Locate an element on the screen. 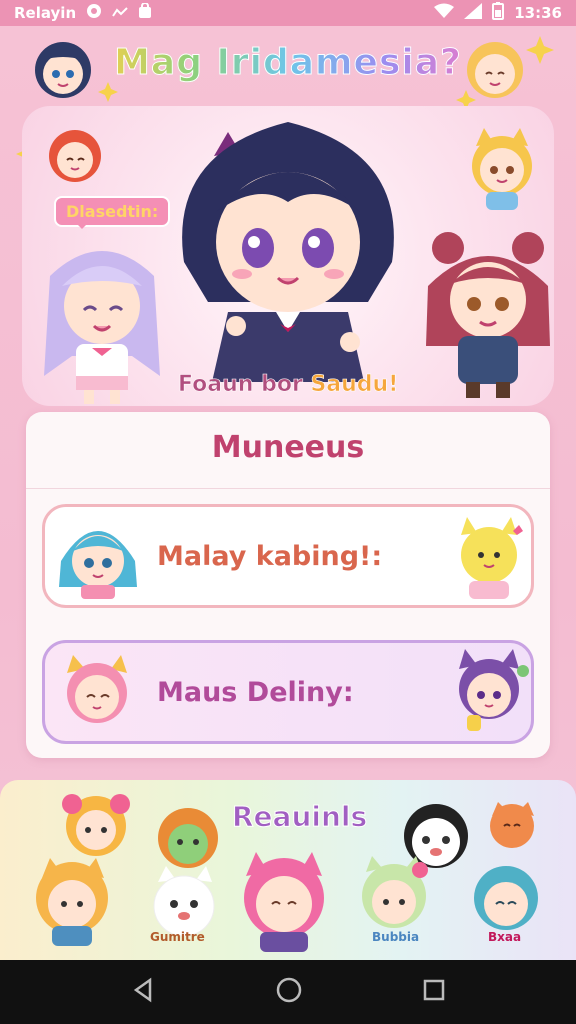 The width and height of the screenshot is (576, 1024). menu-item-label: Malay kabing!: is located at coordinates (270, 556).